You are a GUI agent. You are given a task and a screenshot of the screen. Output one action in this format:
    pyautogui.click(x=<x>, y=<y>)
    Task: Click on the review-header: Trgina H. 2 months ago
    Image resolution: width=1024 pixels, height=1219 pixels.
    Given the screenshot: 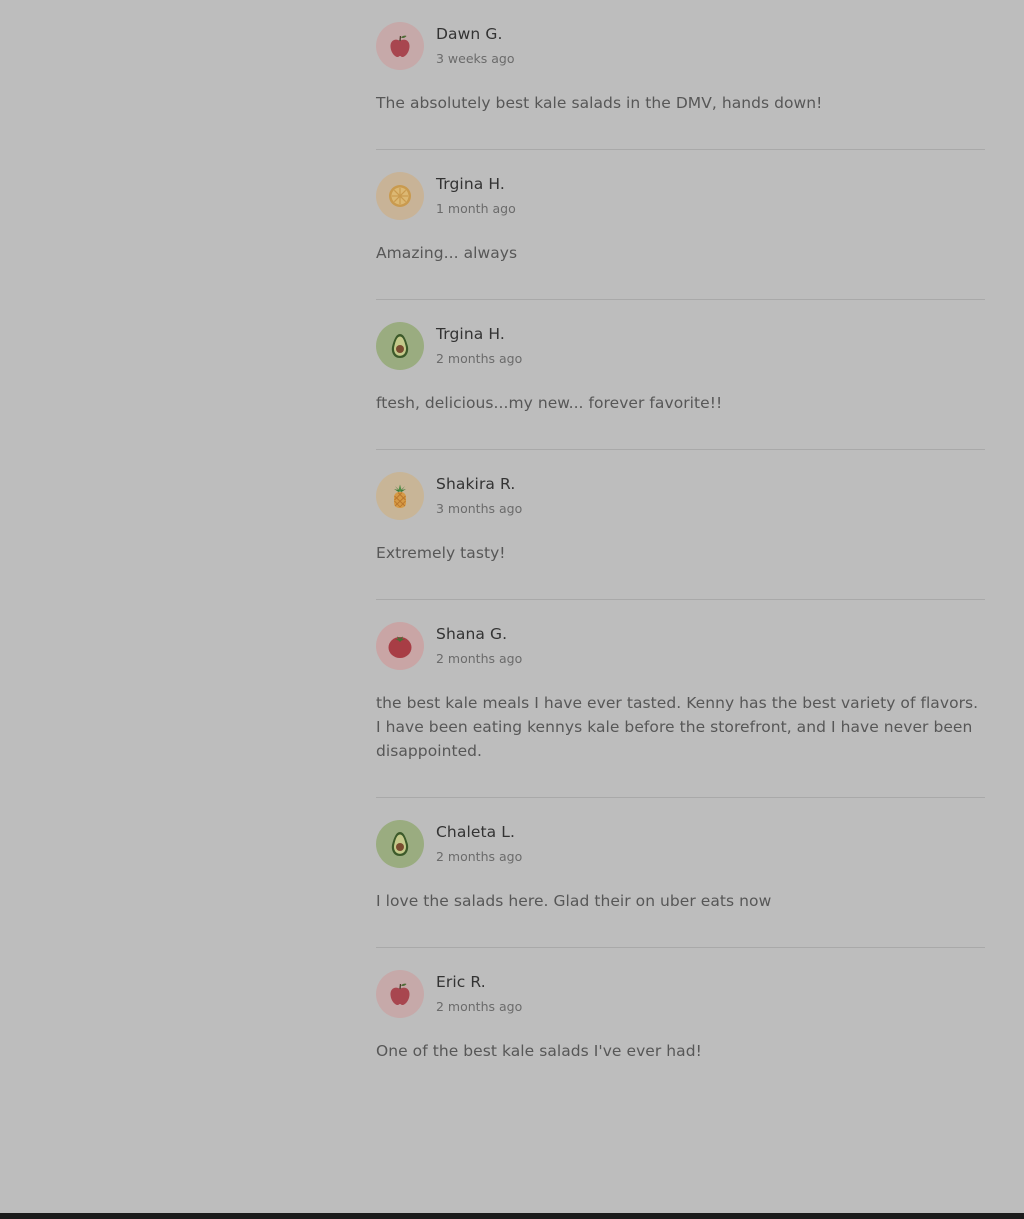 What is the action you would take?
    pyautogui.click(x=680, y=346)
    